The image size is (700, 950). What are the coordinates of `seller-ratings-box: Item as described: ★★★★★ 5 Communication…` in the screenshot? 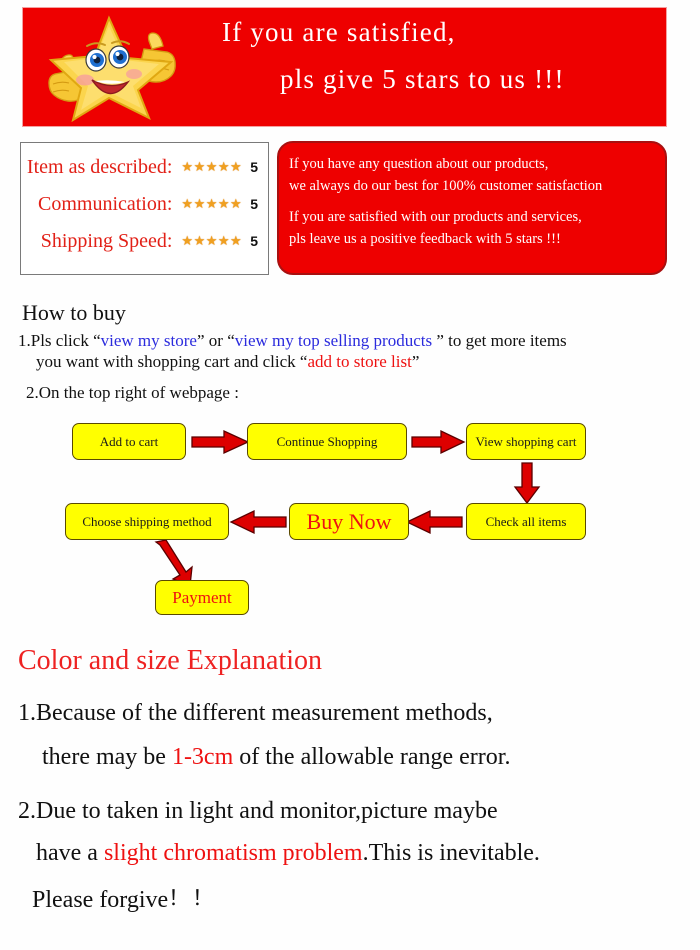 It's located at (144, 208).